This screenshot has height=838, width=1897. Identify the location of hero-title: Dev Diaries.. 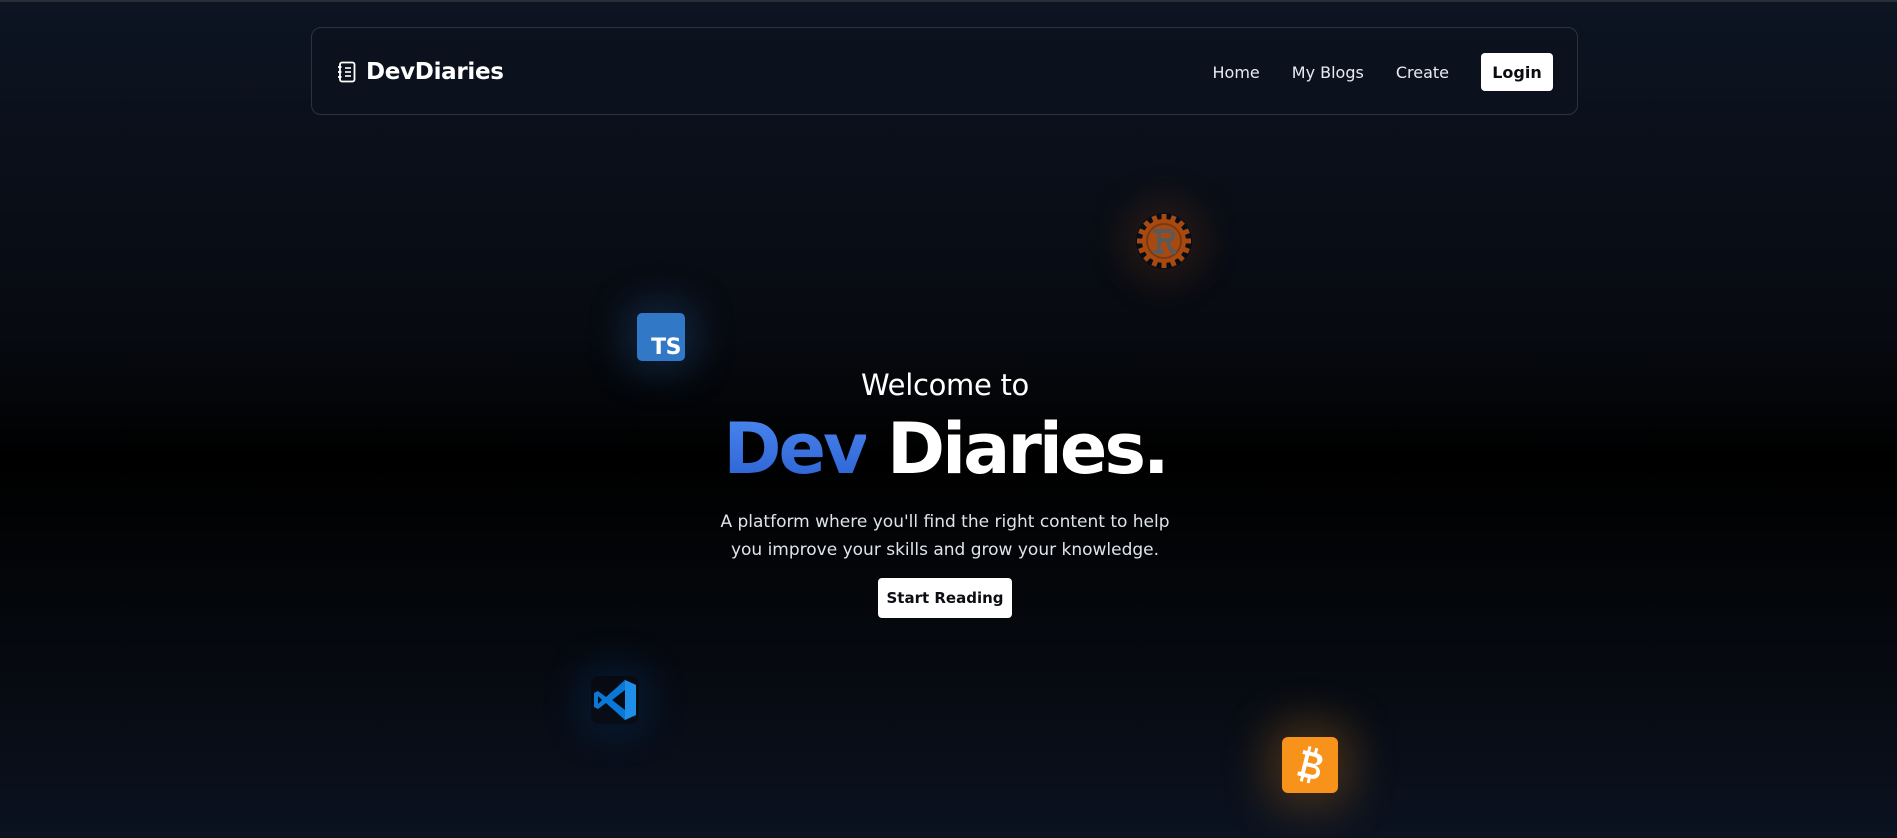
(945, 449).